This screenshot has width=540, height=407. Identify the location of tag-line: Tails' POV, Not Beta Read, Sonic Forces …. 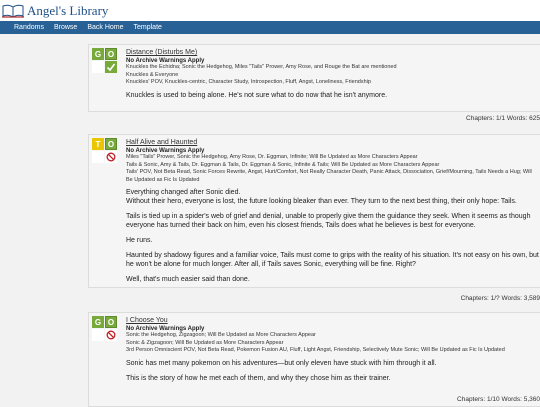
(332, 176).